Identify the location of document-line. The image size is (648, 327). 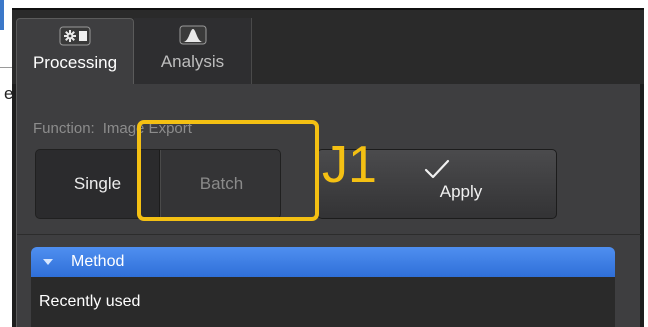
(6, 67).